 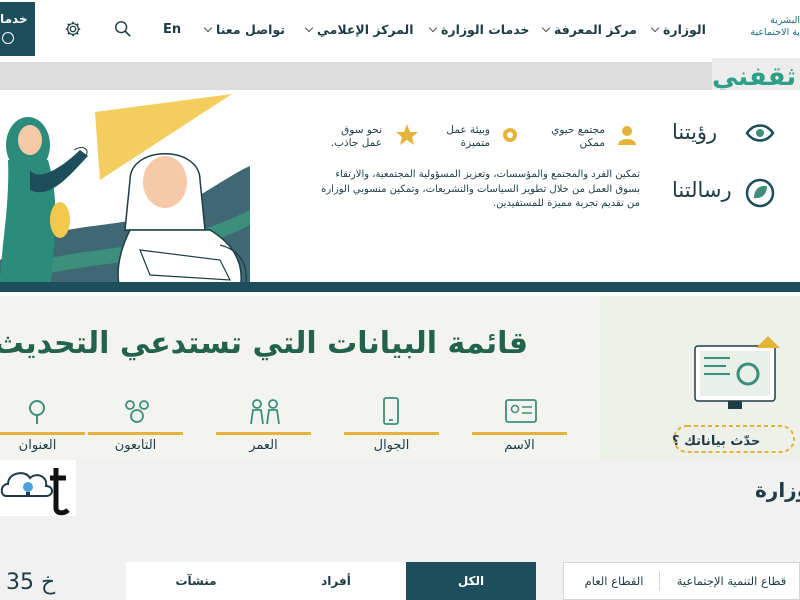 I want to click on tab-establishments: منشآت, so click(x=196, y=581).